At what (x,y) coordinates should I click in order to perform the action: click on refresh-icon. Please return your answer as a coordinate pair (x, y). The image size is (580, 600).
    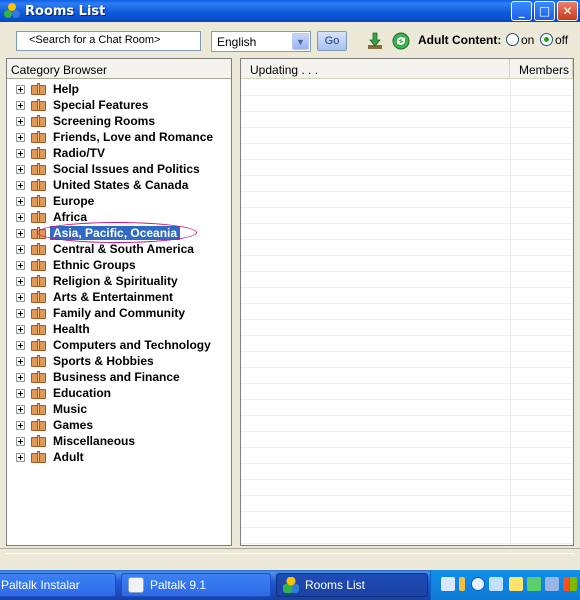
    Looking at the image, I should click on (401, 41).